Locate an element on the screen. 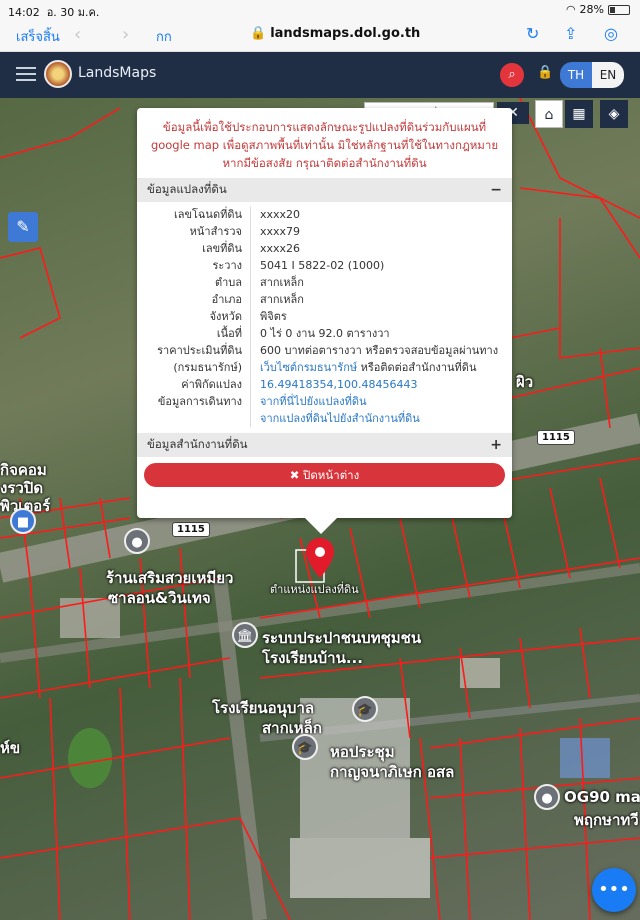 The width and height of the screenshot is (640, 920). text-size-button: กก is located at coordinates (164, 36).